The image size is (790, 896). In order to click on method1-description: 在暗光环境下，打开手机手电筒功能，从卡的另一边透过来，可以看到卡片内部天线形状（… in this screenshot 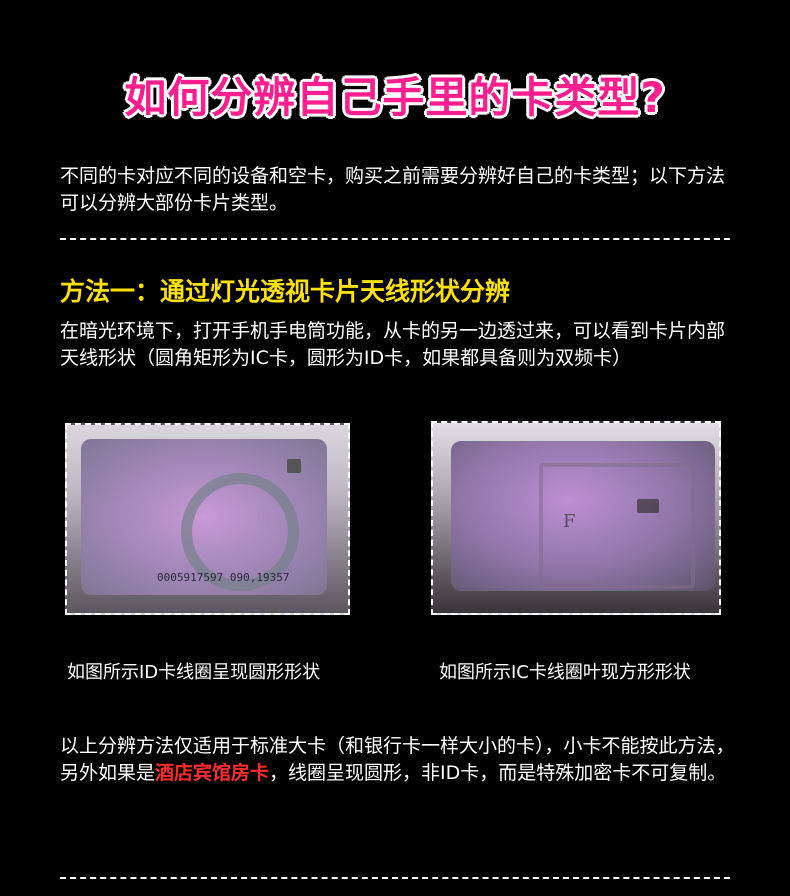, I will do `click(393, 344)`.